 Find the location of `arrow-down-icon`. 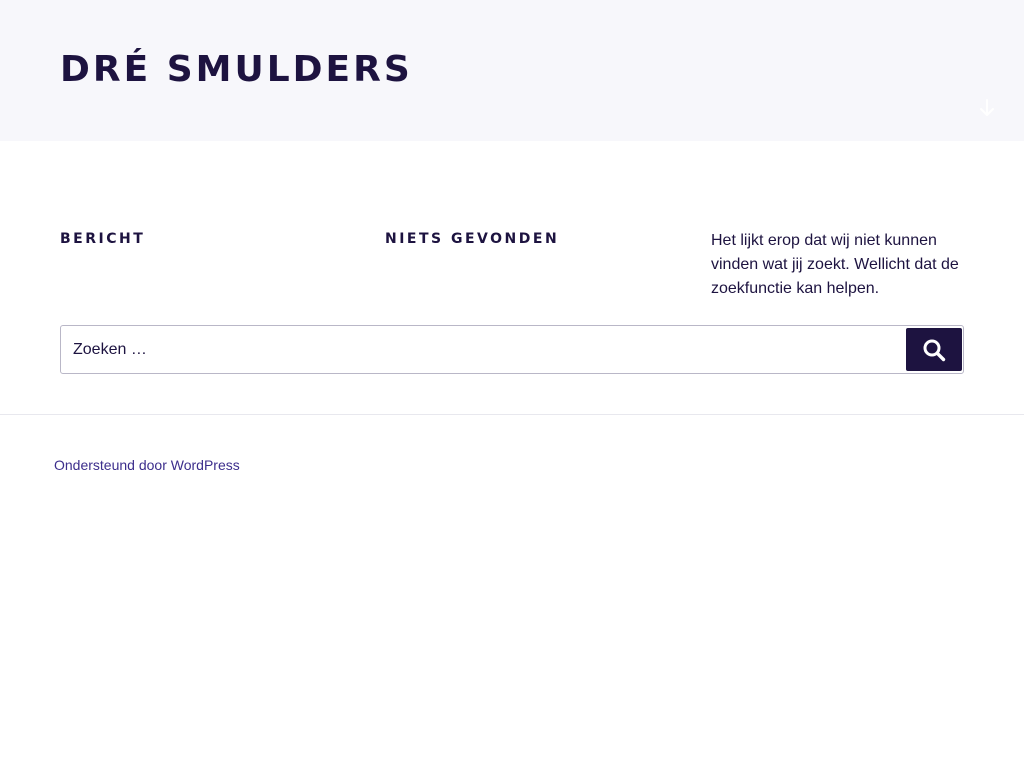

arrow-down-icon is located at coordinates (987, 107).